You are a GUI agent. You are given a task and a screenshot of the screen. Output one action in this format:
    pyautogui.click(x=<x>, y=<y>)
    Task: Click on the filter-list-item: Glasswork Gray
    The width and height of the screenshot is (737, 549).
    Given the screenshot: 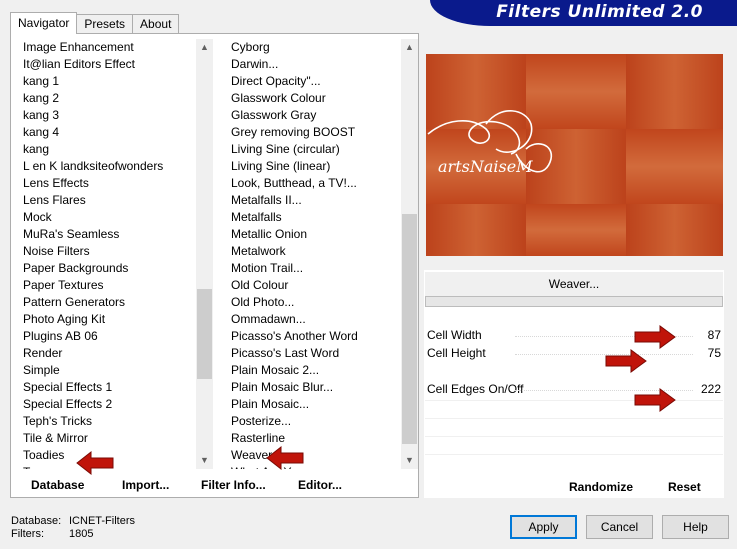 What is the action you would take?
    pyautogui.click(x=312, y=115)
    